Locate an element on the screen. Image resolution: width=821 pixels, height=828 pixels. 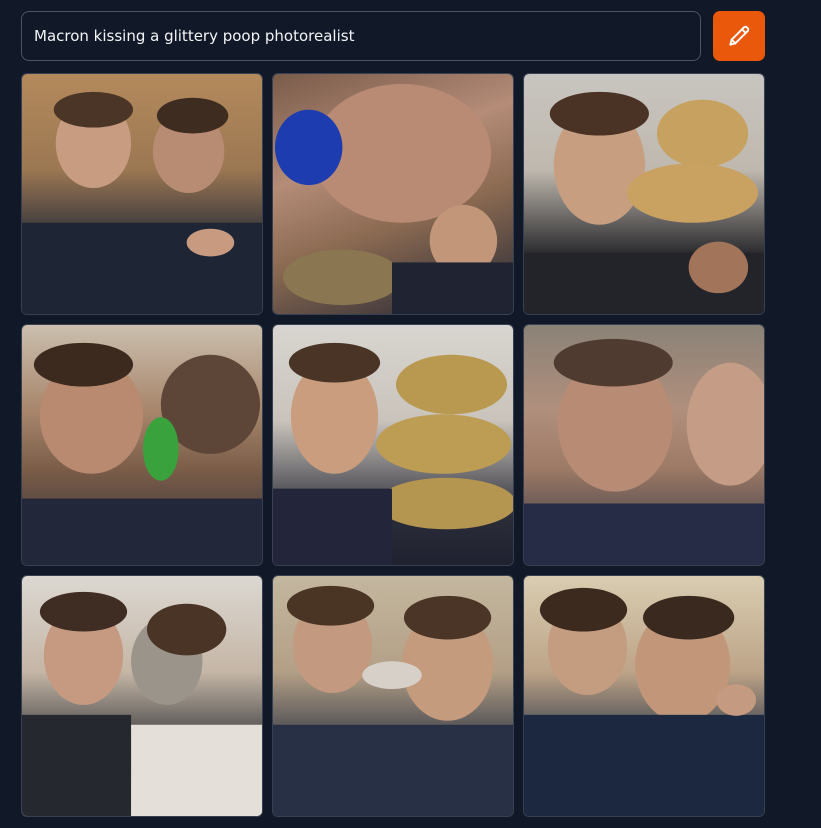
edit-prompt-button is located at coordinates (739, 36).